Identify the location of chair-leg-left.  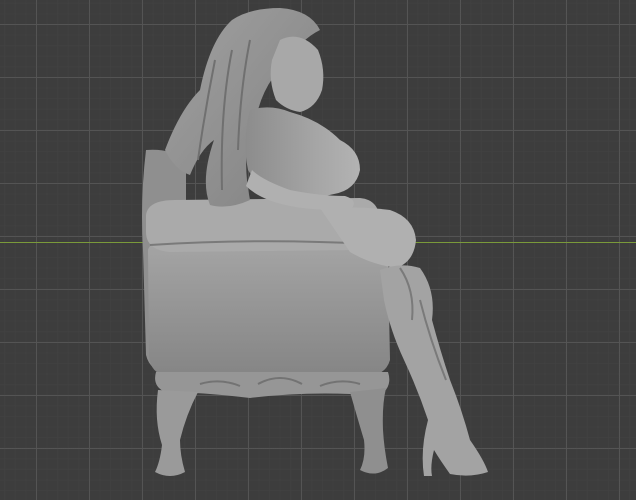
(176, 433).